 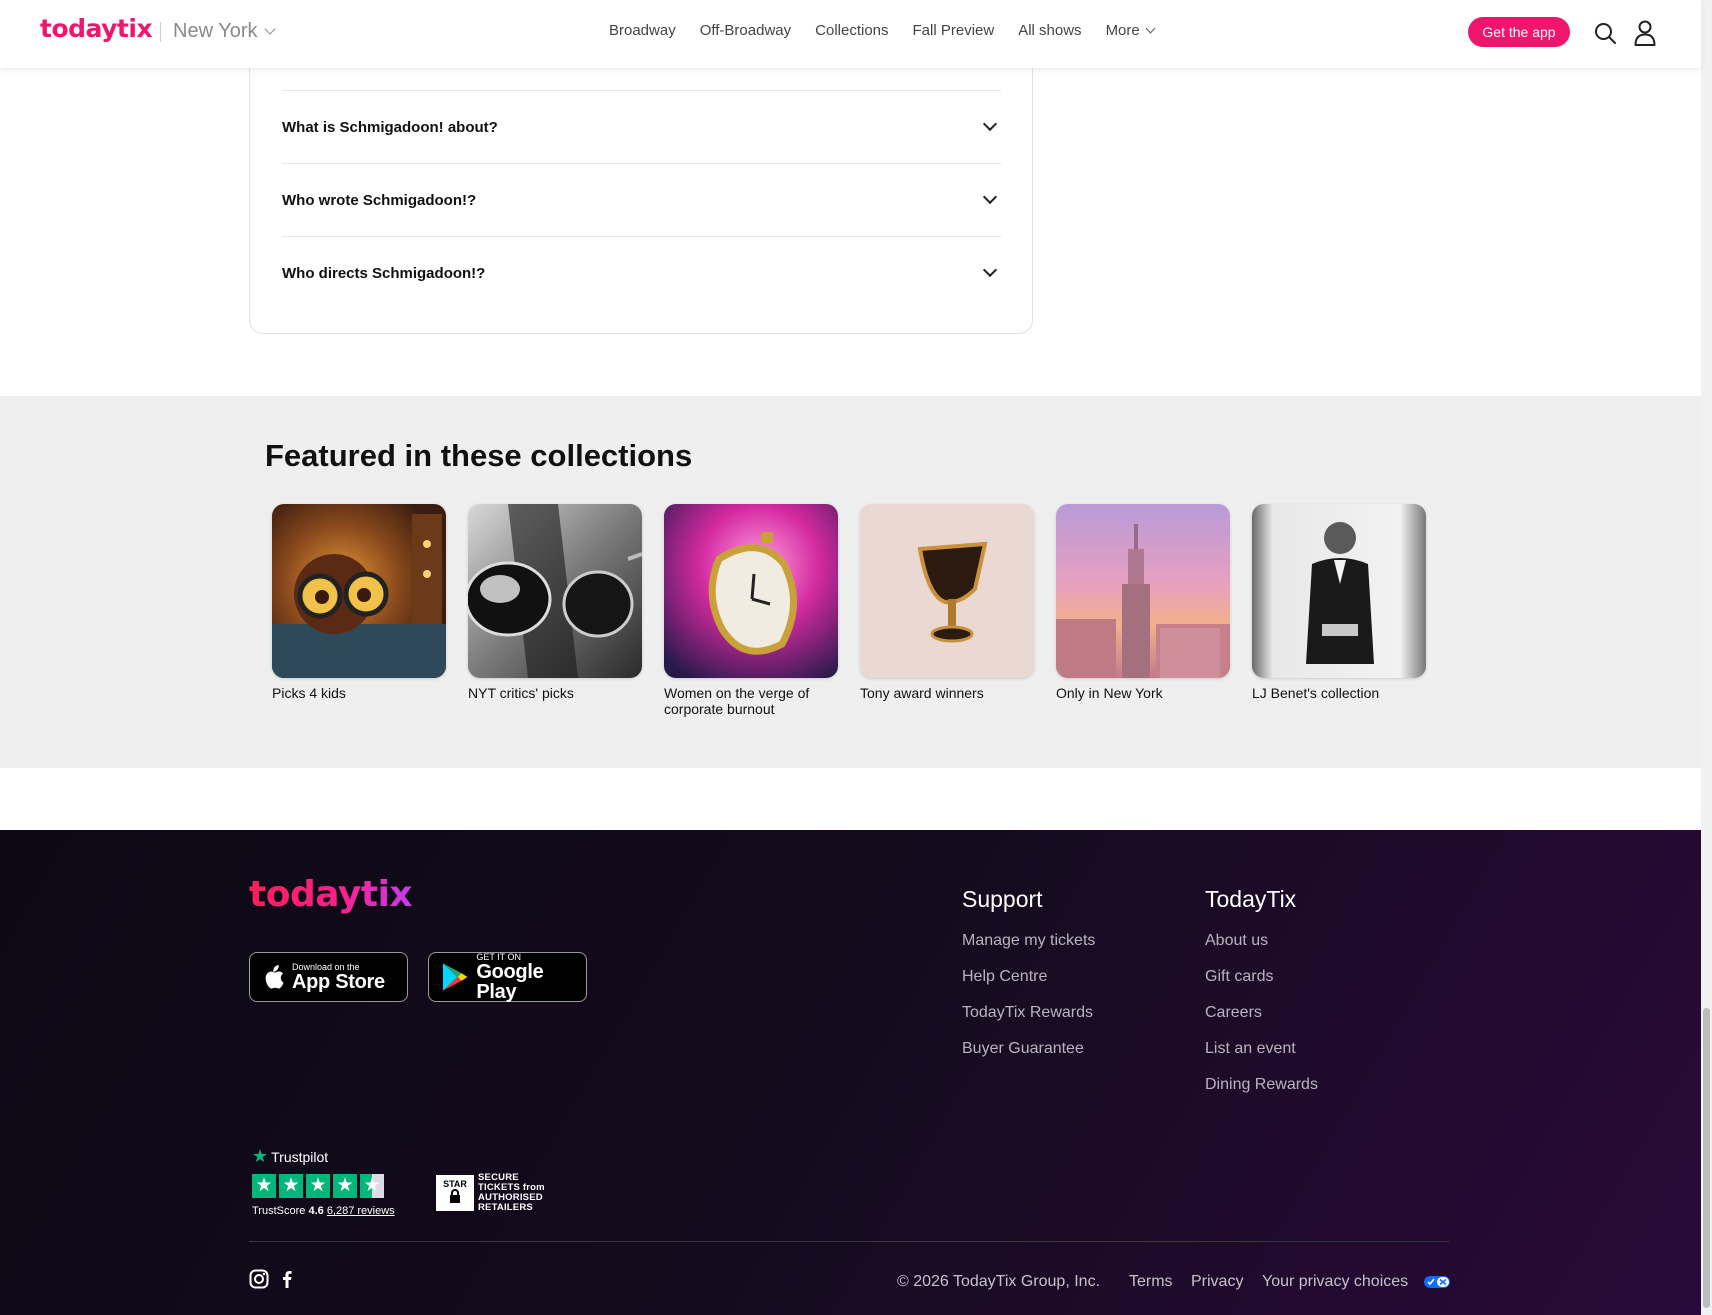 I want to click on link-about-us: About us, so click(x=1236, y=941).